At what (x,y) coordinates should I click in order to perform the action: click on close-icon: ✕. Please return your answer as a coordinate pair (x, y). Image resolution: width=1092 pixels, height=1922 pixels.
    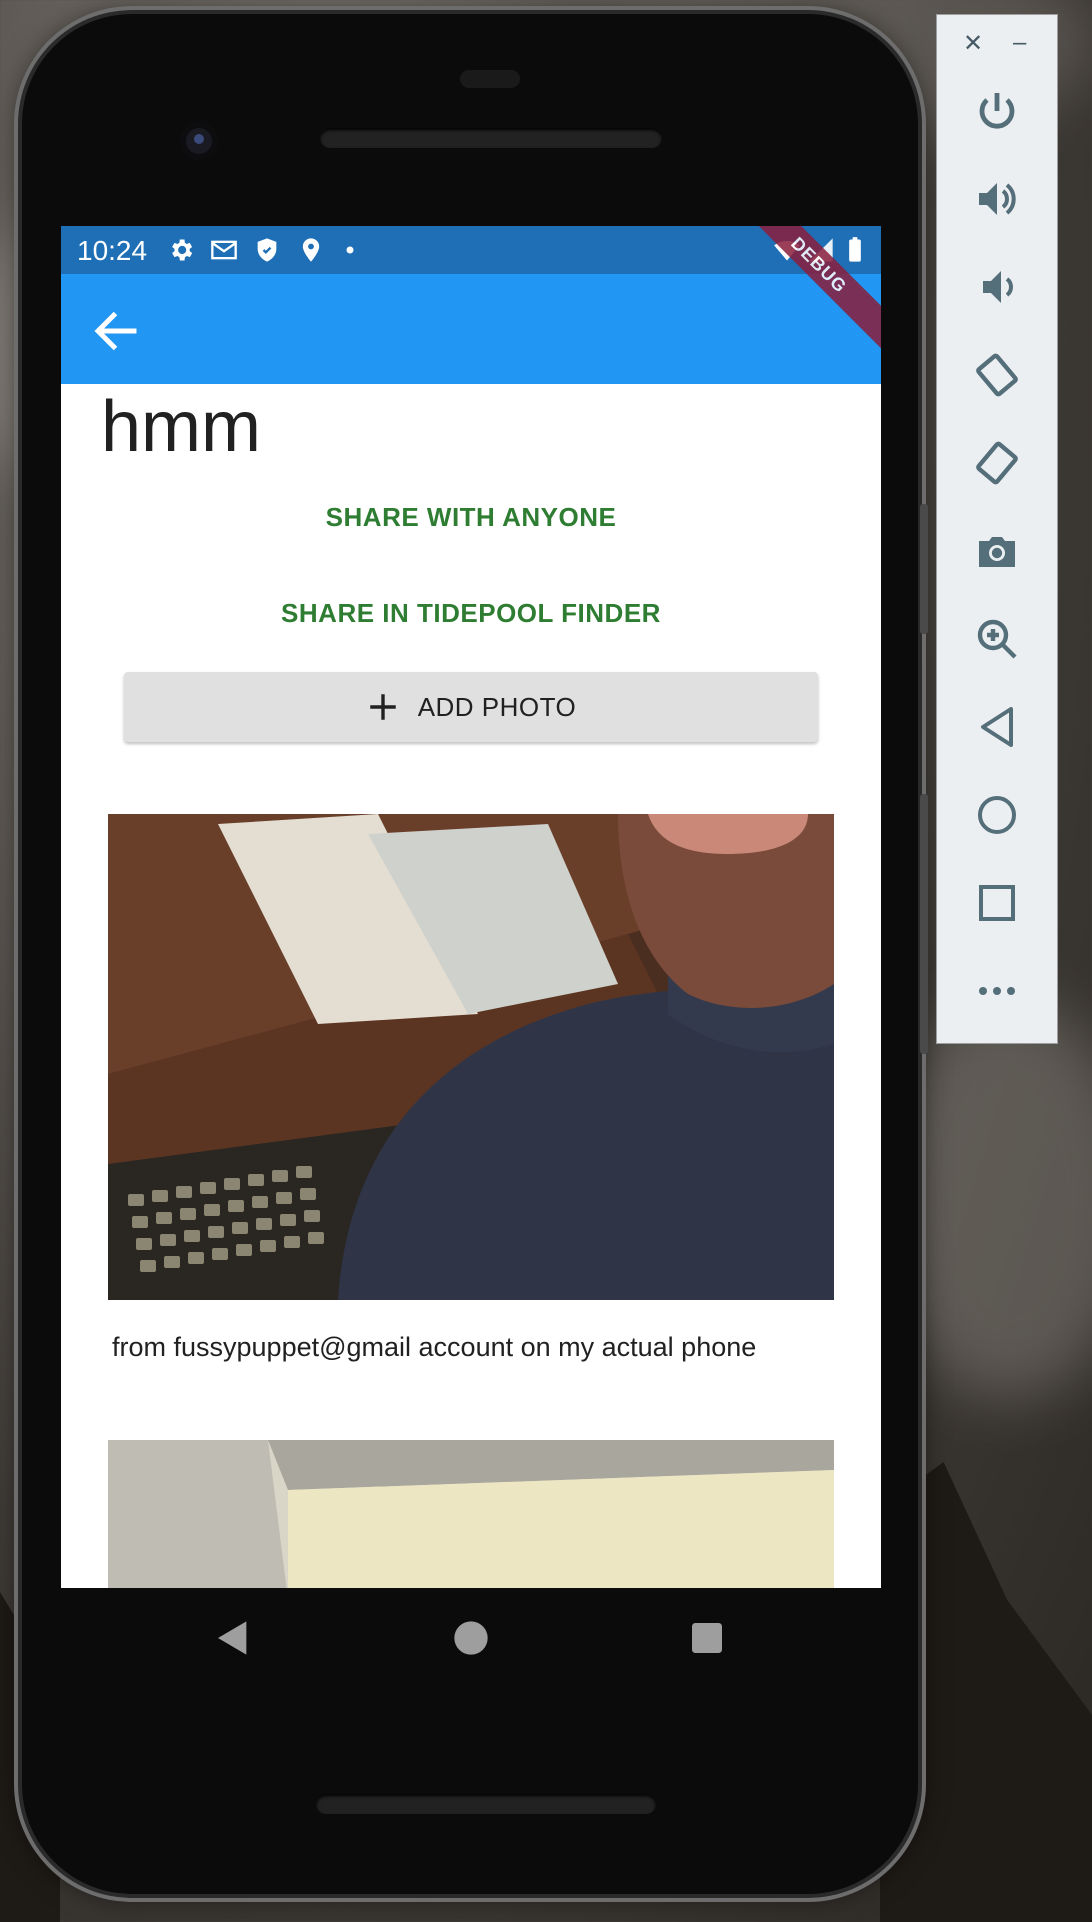
    Looking at the image, I should click on (973, 43).